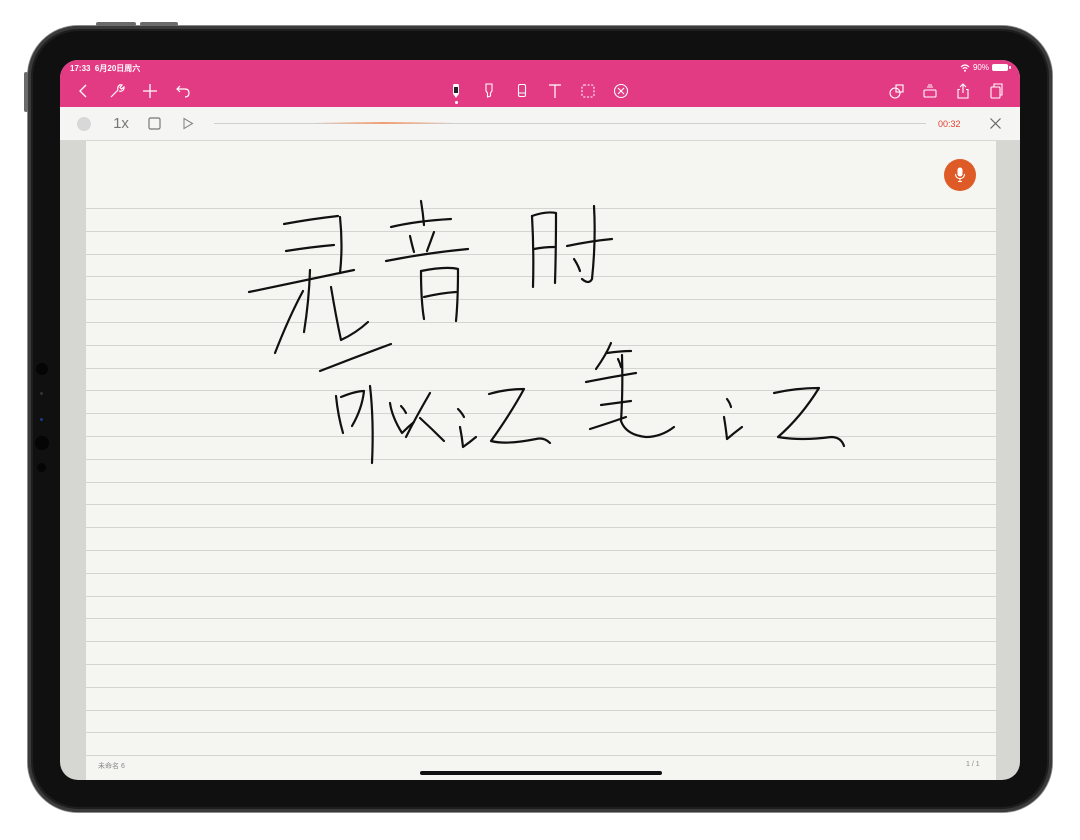 This screenshot has height=840, width=1080. What do you see at coordinates (26, 92) in the screenshot?
I see `power-button` at bounding box center [26, 92].